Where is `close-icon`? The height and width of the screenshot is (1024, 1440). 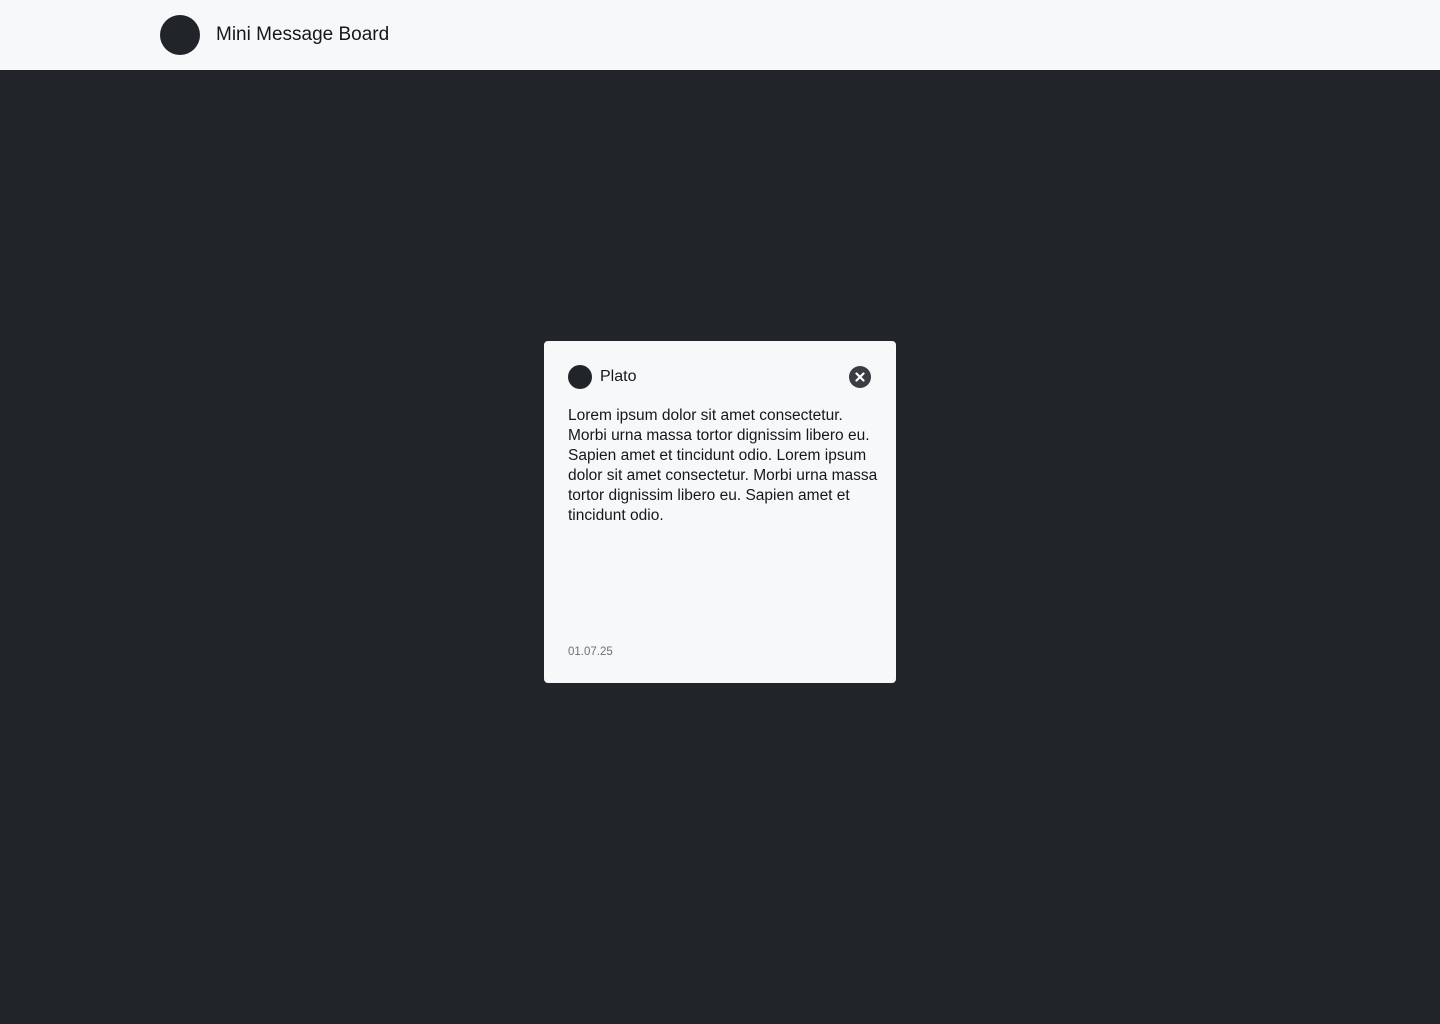 close-icon is located at coordinates (860, 377).